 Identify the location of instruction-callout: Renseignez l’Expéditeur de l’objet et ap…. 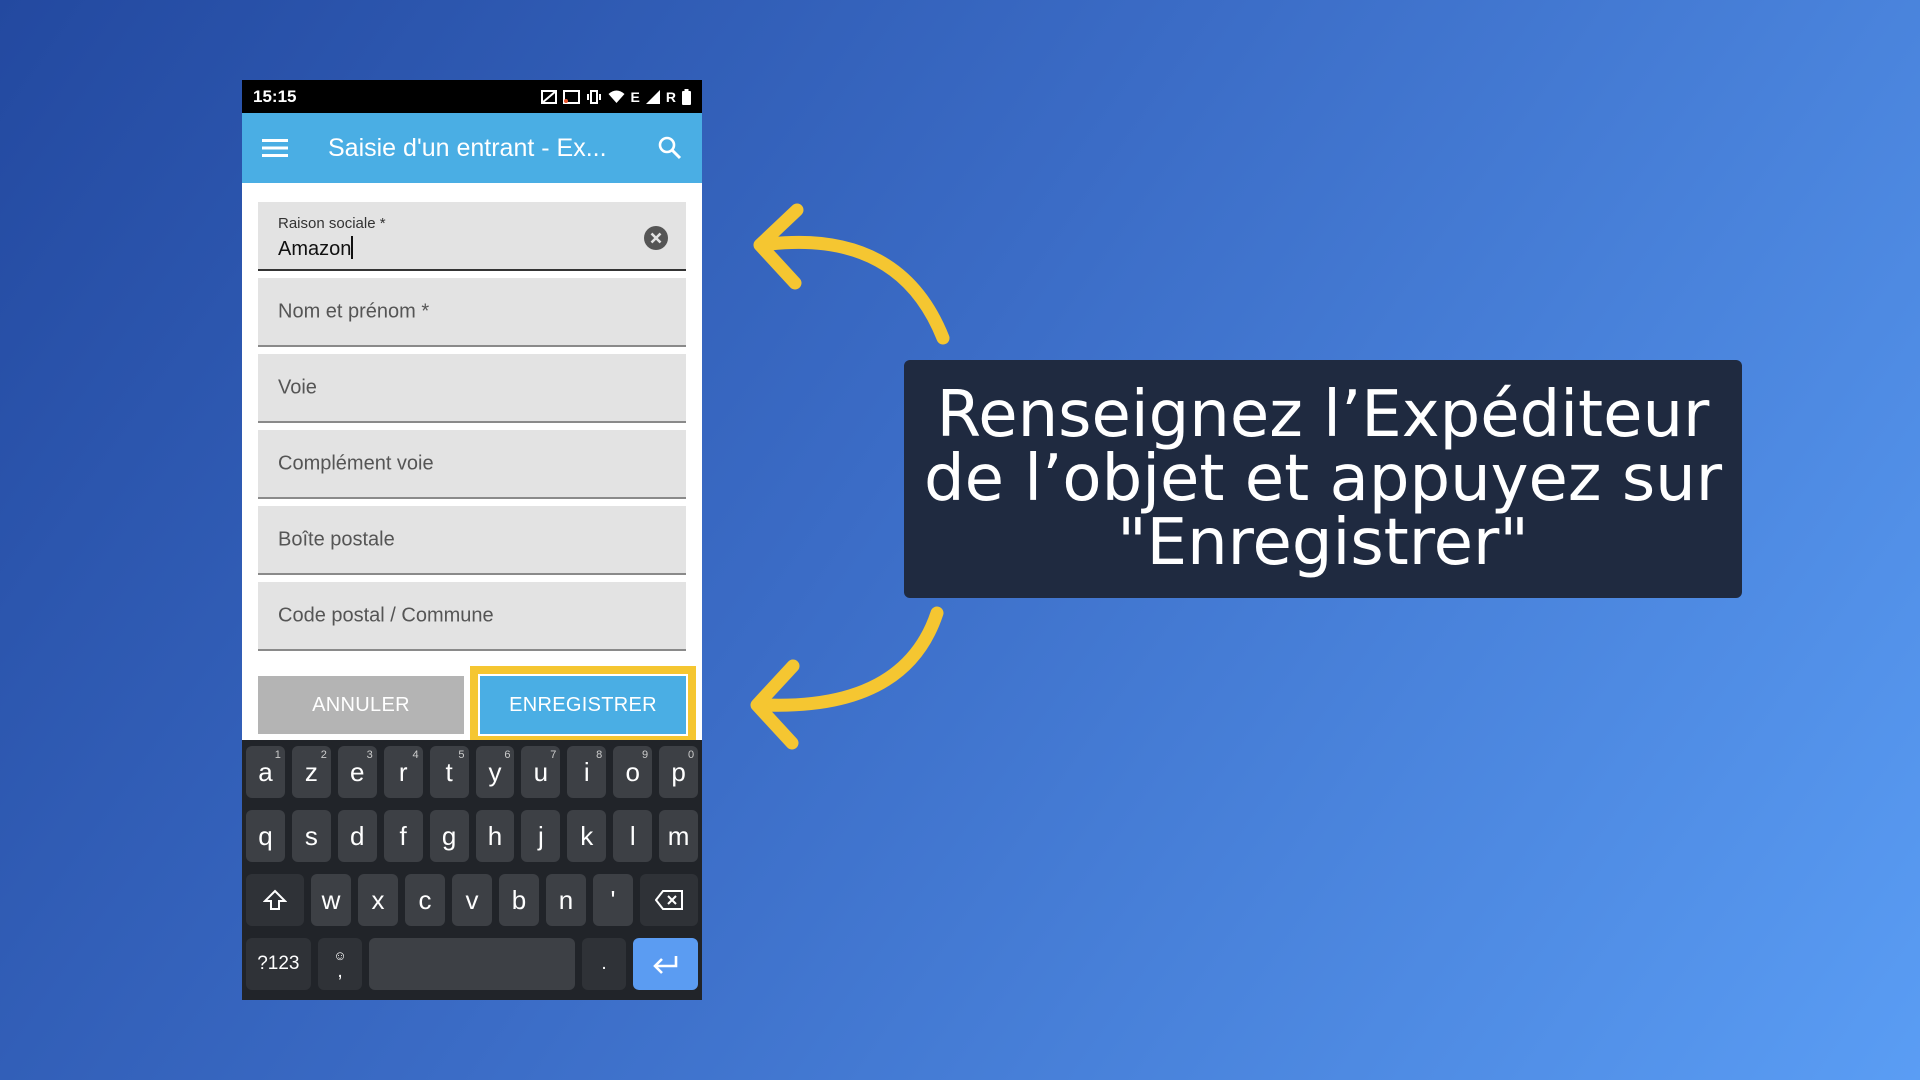
(1323, 479).